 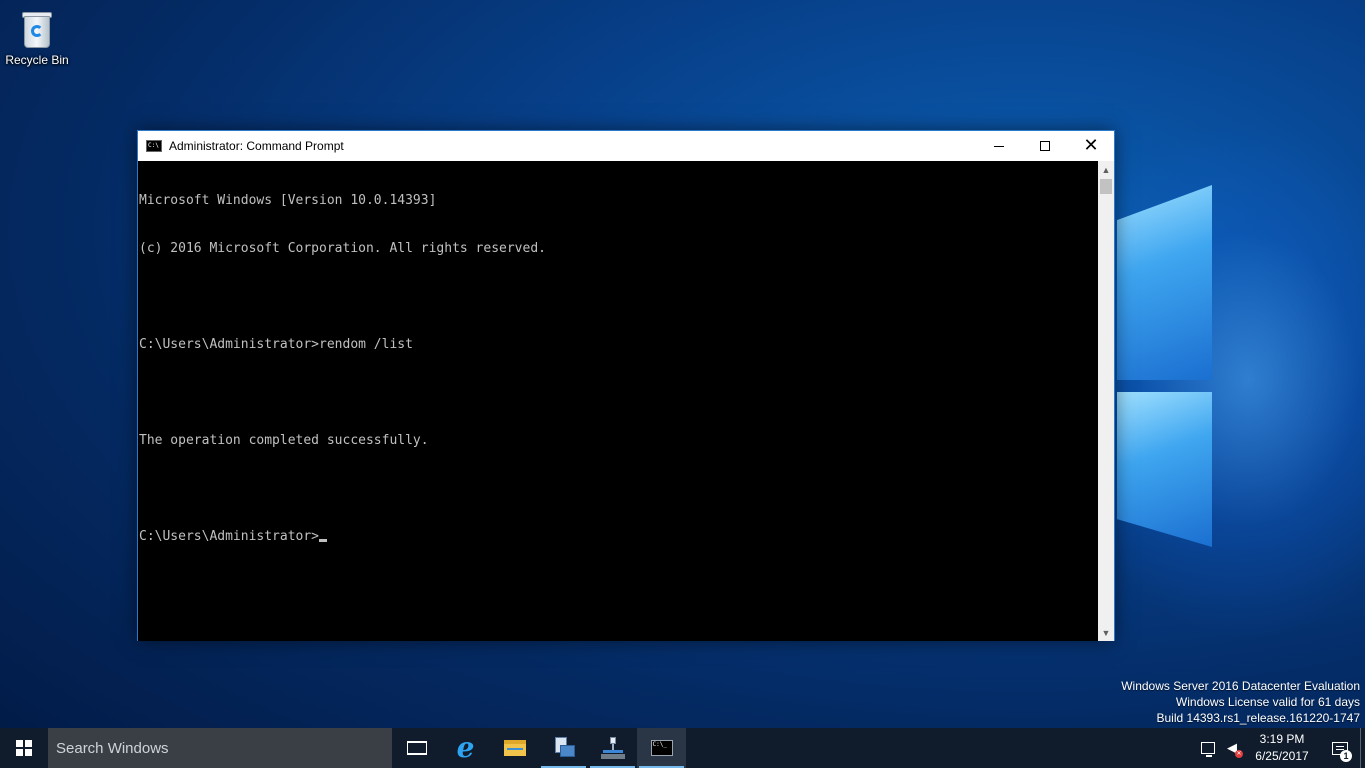 I want to click on notification-count-badge: 1, so click(x=1346, y=756).